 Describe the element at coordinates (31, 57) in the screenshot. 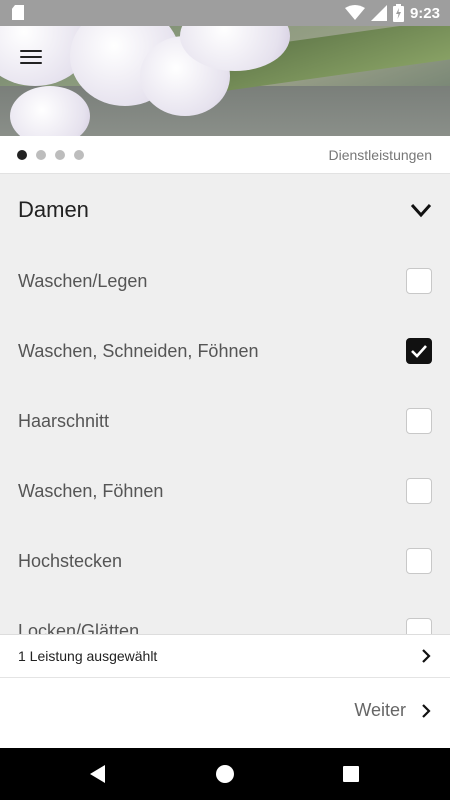

I see `hamburger-menu-icon` at that location.